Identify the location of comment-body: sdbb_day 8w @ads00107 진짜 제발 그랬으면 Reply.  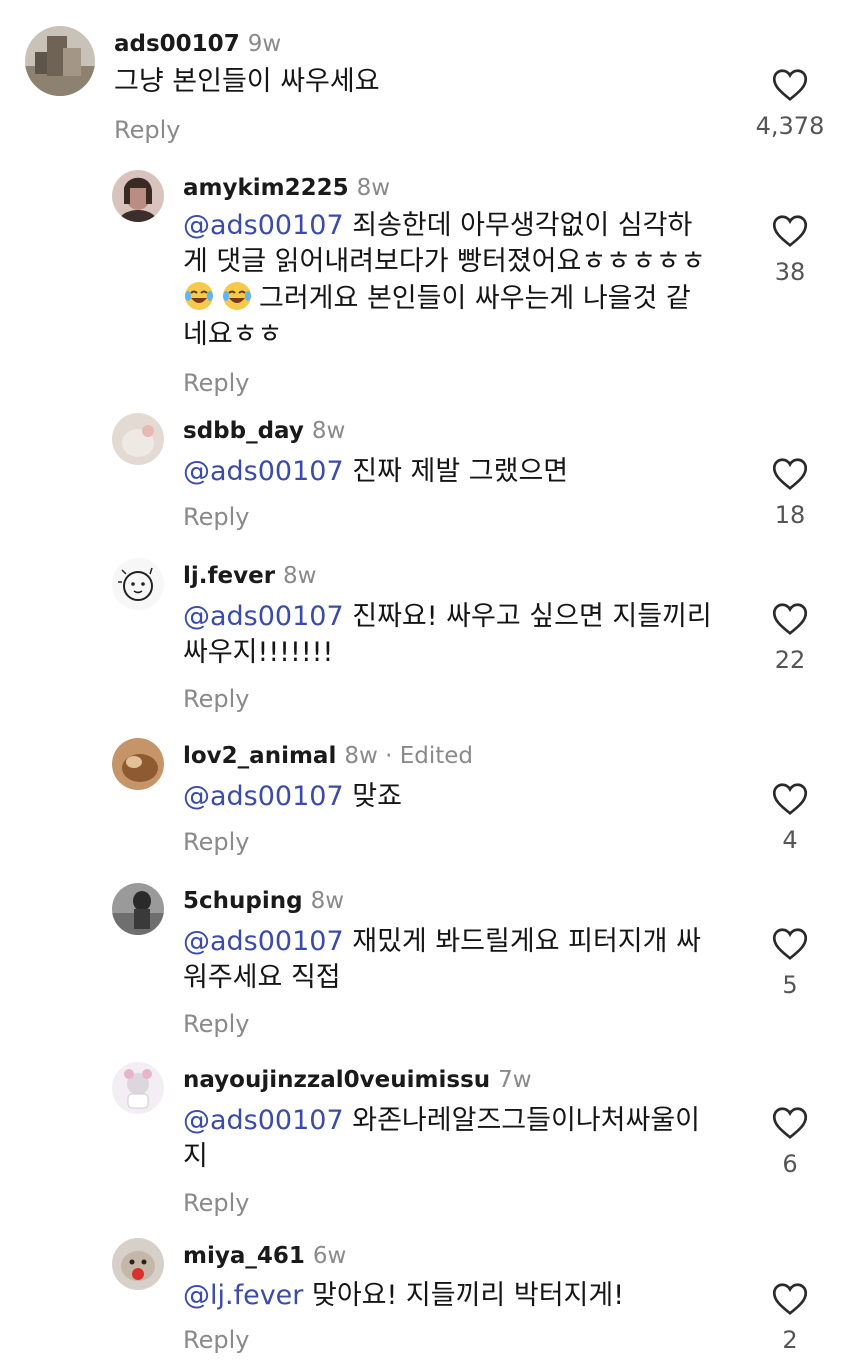
(375, 474).